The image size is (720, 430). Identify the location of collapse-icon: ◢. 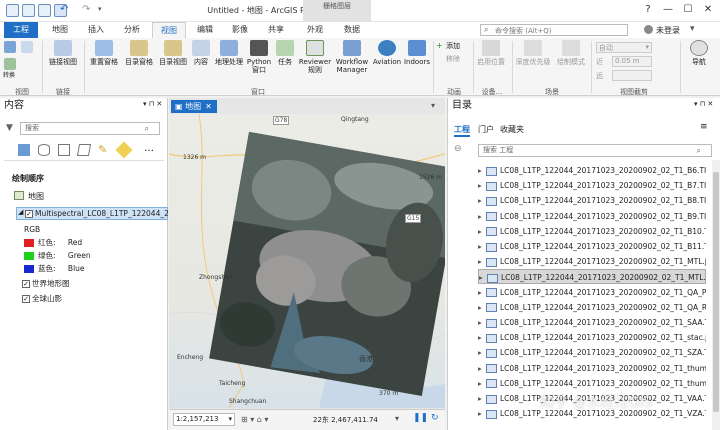
(20, 212).